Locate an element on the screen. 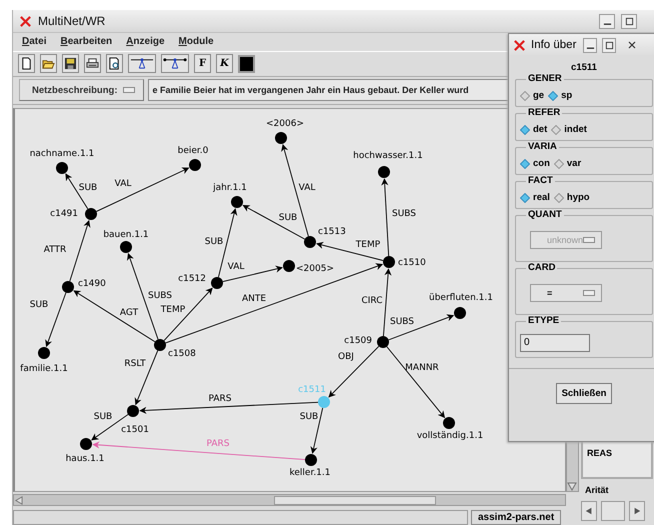 This screenshot has width=654, height=525. node-name: c1511 is located at coordinates (584, 67).